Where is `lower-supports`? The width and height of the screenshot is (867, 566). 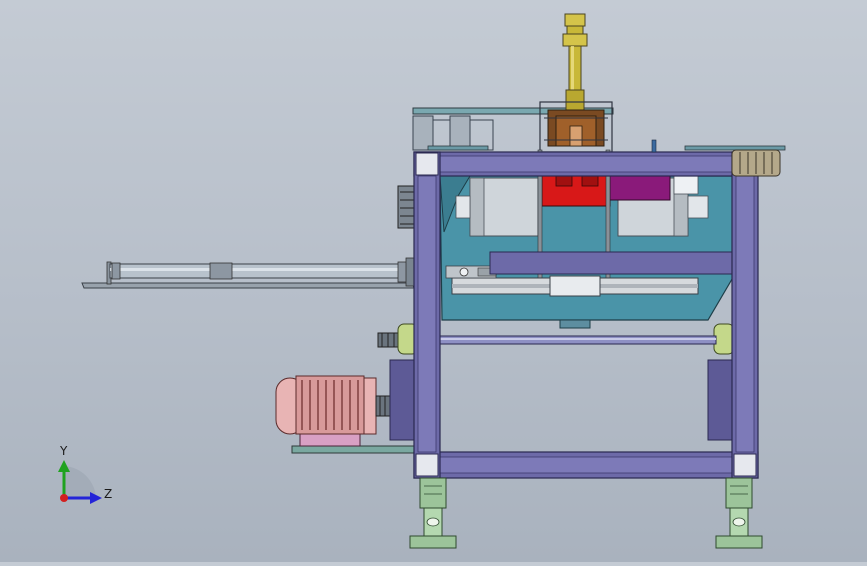
lower-supports is located at coordinates (562, 400).